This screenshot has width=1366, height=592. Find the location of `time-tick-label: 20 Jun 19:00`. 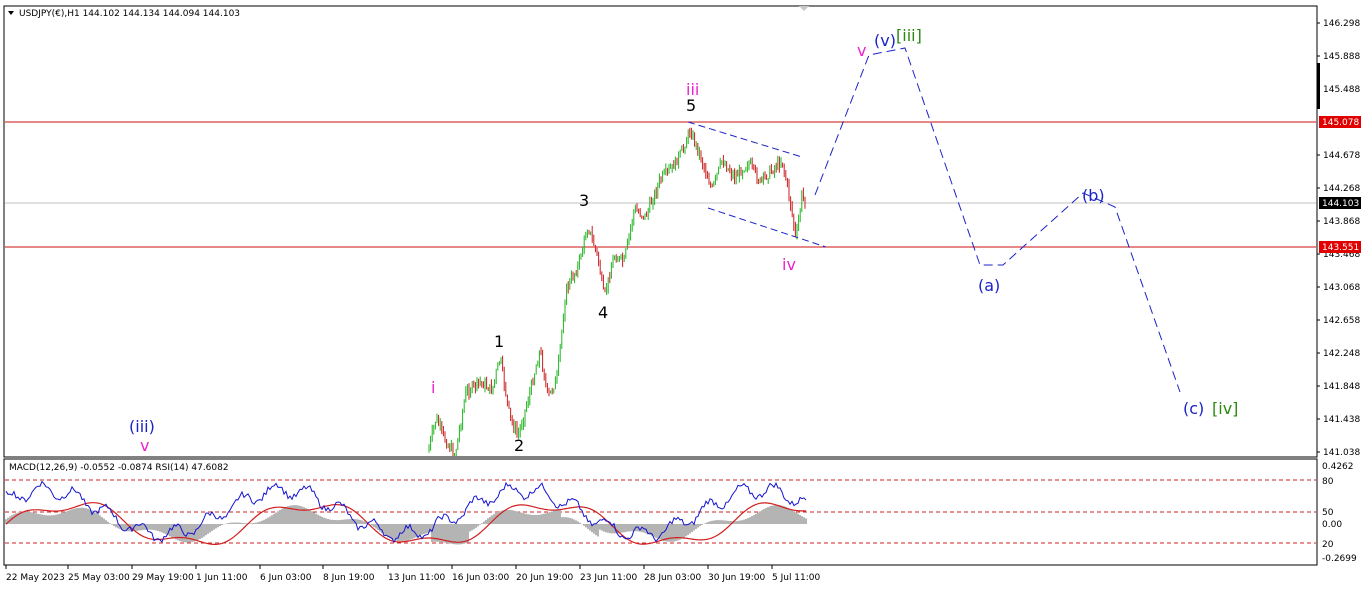

time-tick-label: 20 Jun 19:00 is located at coordinates (544, 578).